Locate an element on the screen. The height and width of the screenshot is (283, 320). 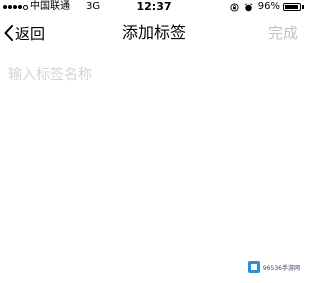
status-right-group: 96% is located at coordinates (267, 7).